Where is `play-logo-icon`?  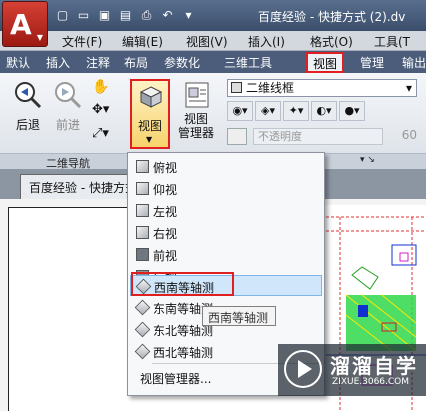
play-logo-icon is located at coordinates (303, 369).